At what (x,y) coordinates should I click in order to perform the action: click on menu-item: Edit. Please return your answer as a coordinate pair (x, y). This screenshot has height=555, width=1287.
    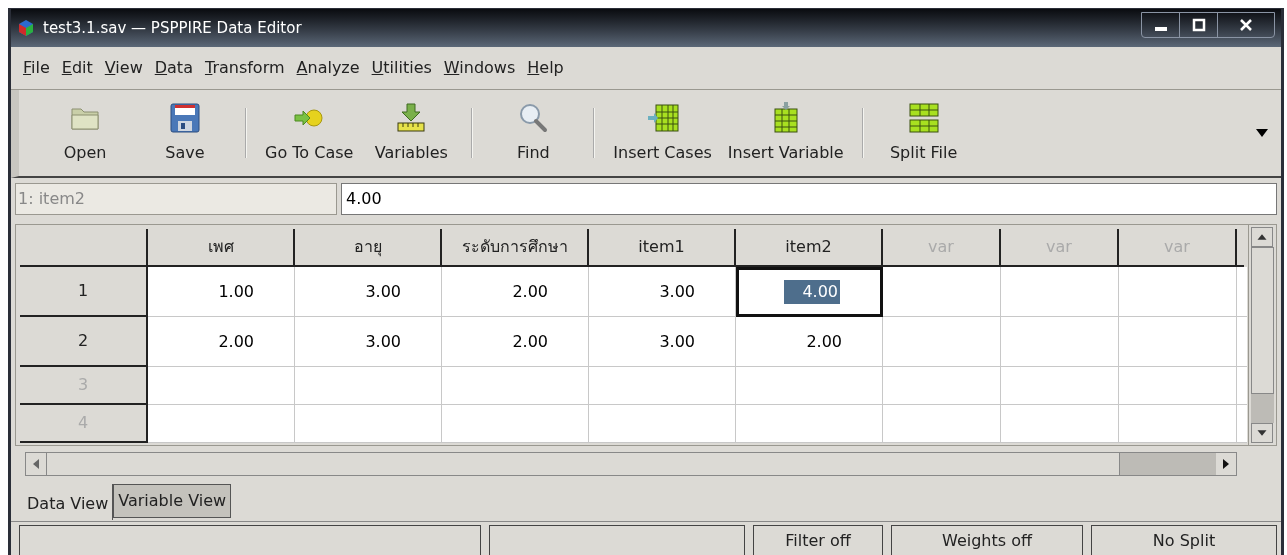
    Looking at the image, I should click on (77, 68).